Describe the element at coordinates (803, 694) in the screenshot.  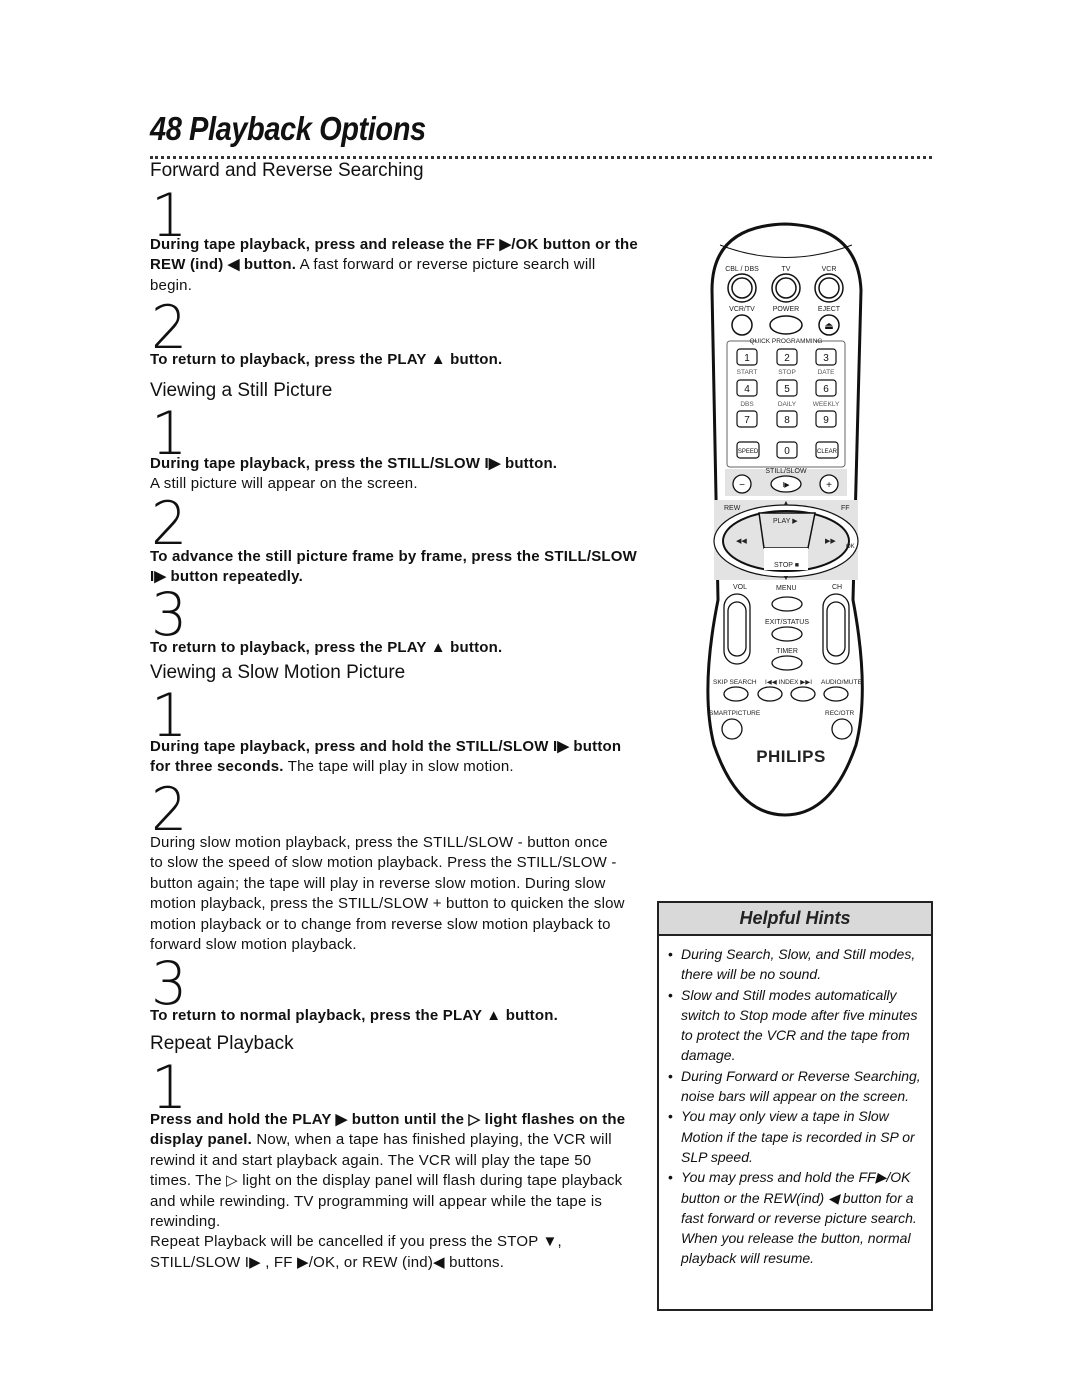
I see `index-forward-button` at that location.